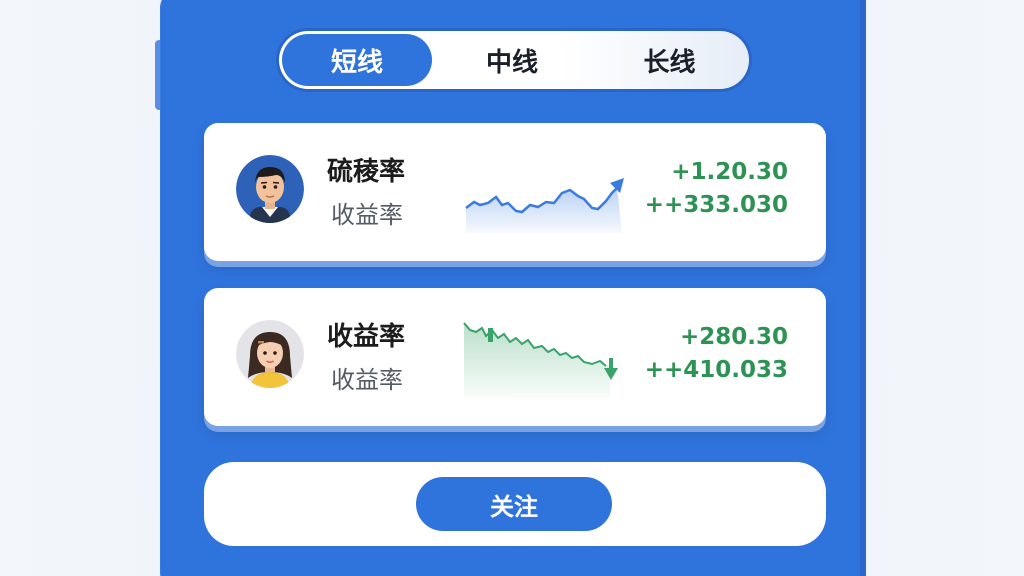 The height and width of the screenshot is (576, 1024). Describe the element at coordinates (366, 172) in the screenshot. I see `trader-name: 硫稜率` at that location.